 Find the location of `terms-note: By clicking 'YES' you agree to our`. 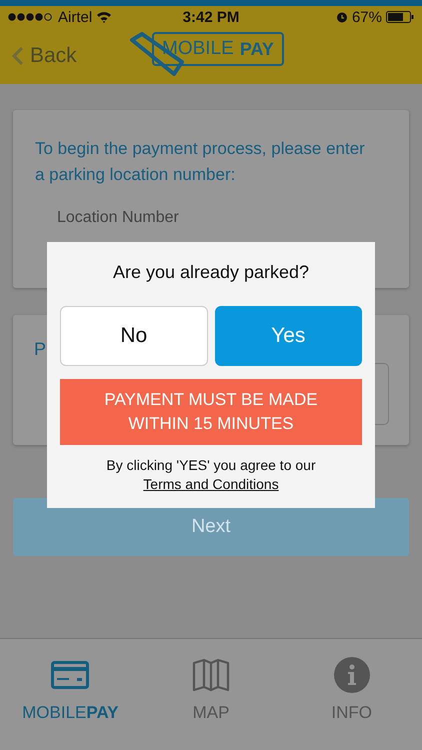

terms-note: By clicking 'YES' you agree to our is located at coordinates (211, 465).